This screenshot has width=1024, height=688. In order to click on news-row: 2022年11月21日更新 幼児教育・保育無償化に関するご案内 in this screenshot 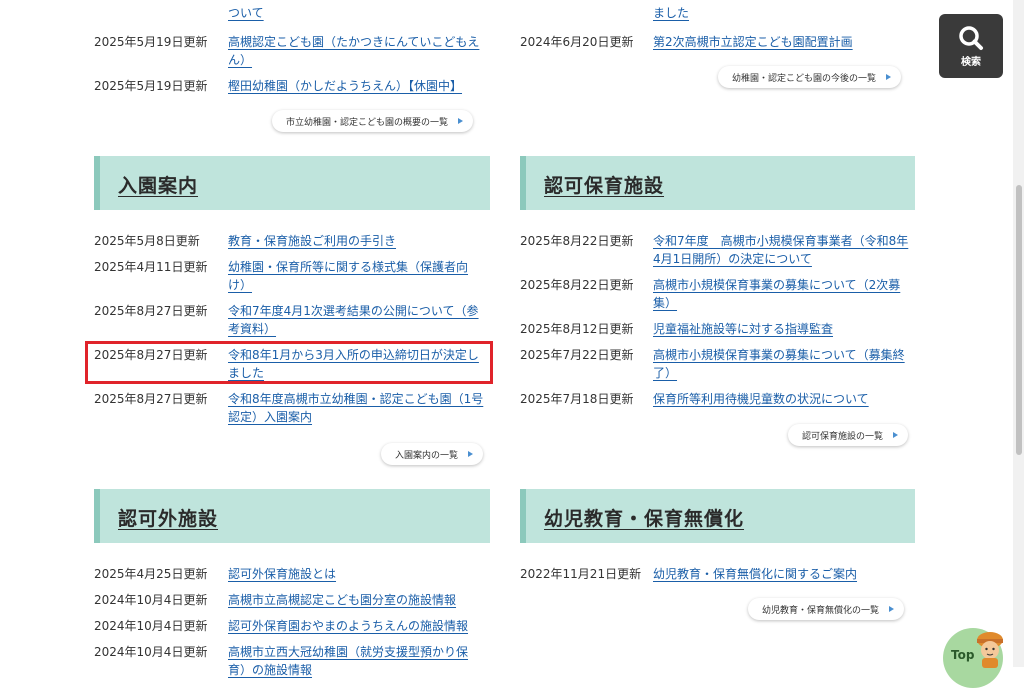, I will do `click(688, 574)`.